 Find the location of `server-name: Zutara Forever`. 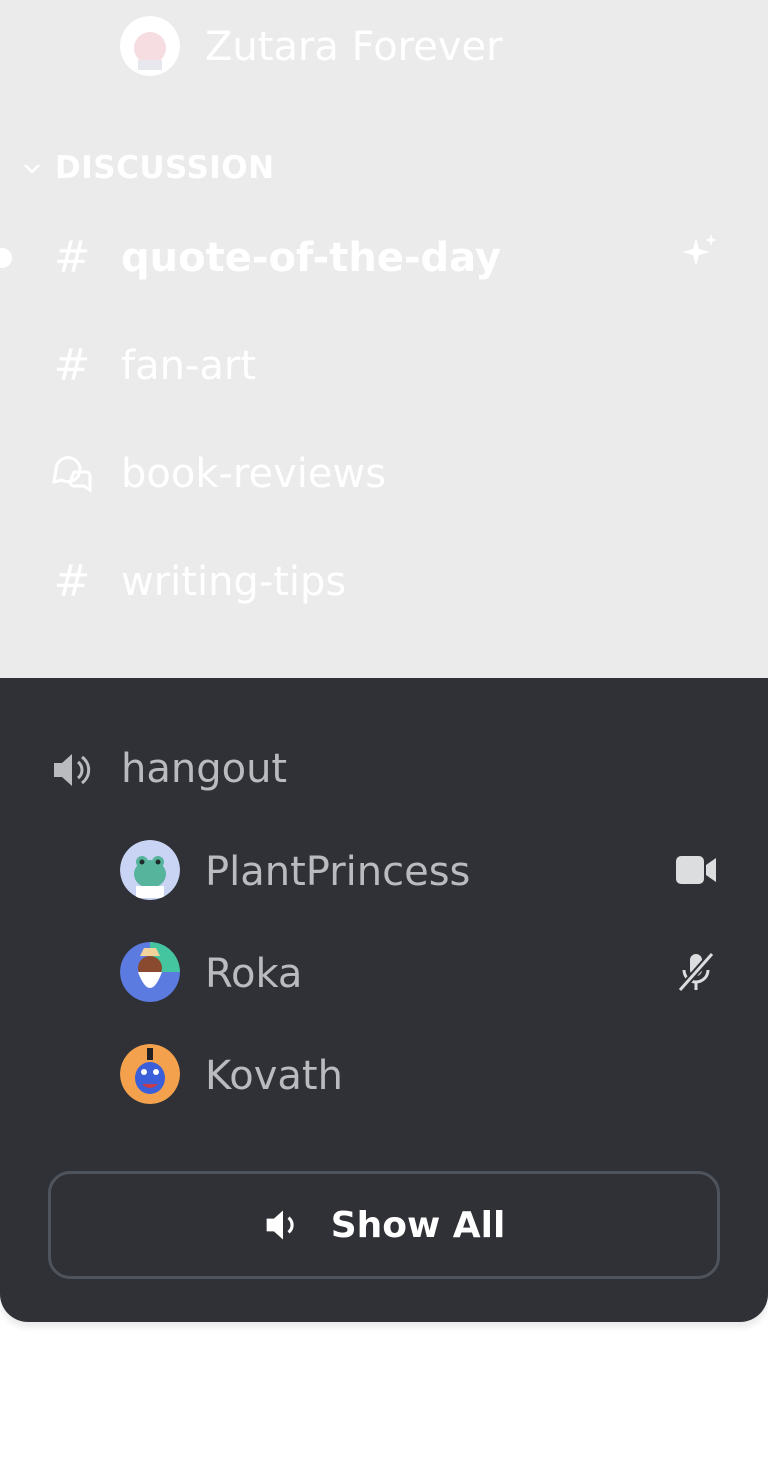

server-name: Zutara Forever is located at coordinates (354, 47).